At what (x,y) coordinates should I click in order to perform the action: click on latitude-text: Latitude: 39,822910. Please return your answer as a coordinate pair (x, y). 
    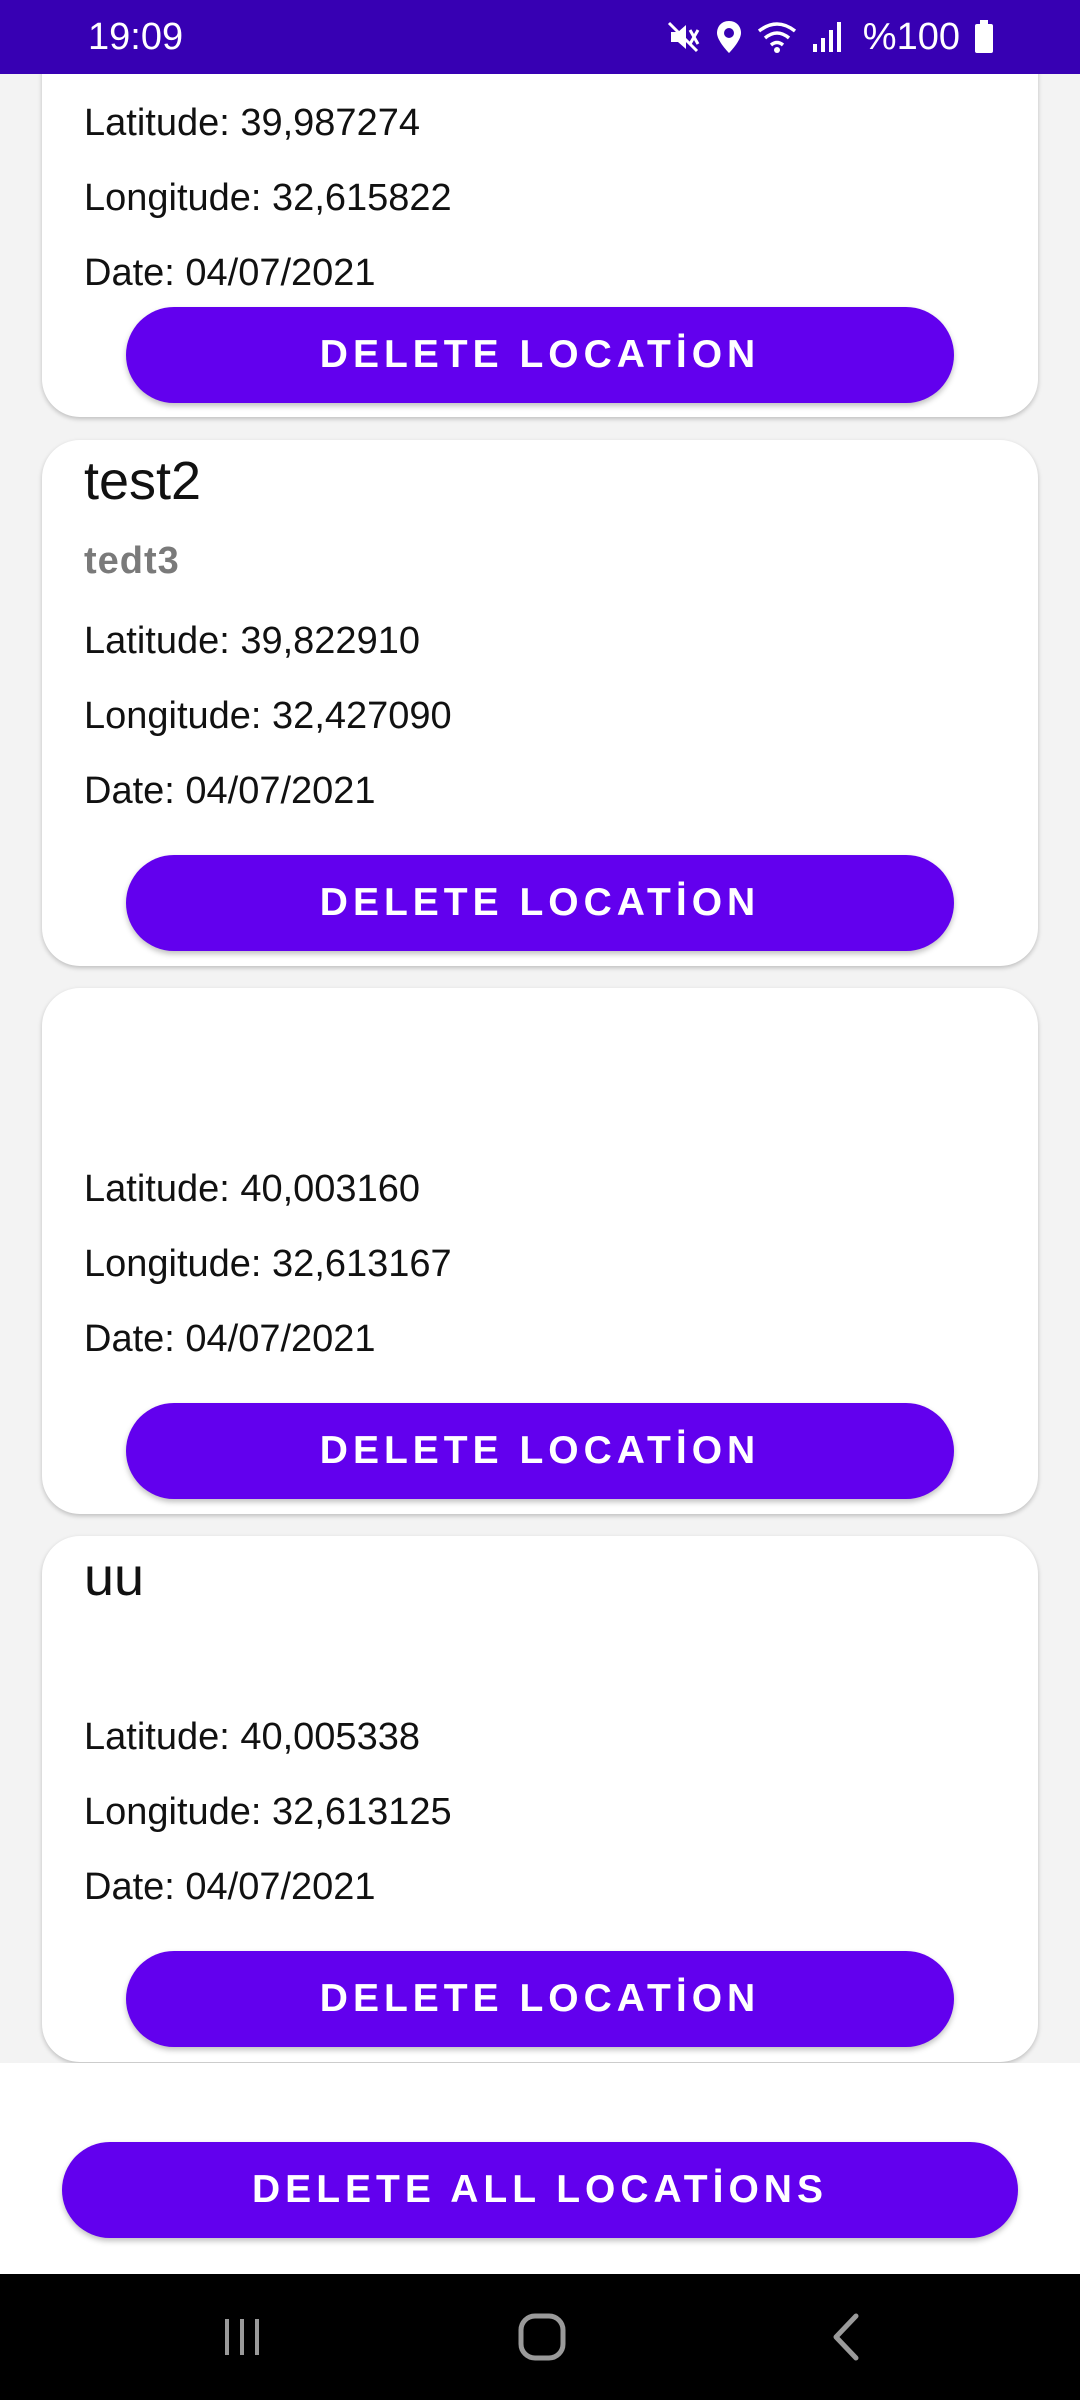
    Looking at the image, I should click on (252, 641).